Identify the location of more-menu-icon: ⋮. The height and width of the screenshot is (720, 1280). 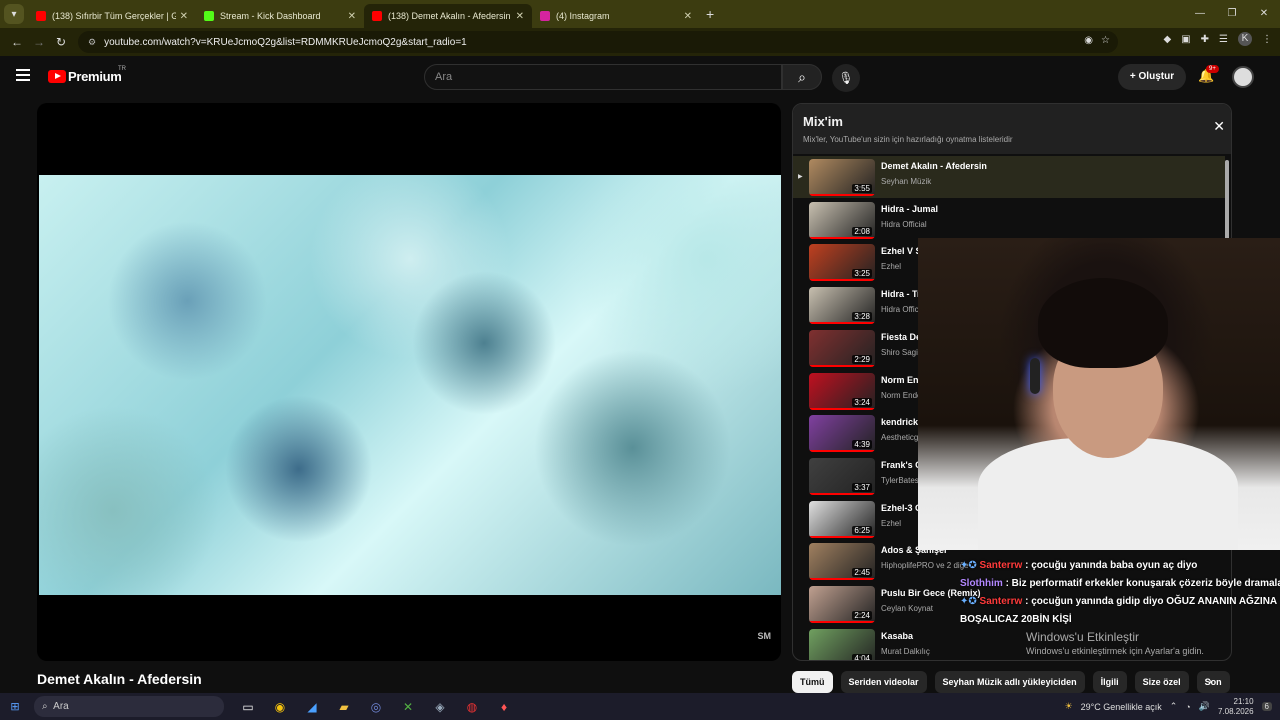
(1267, 39).